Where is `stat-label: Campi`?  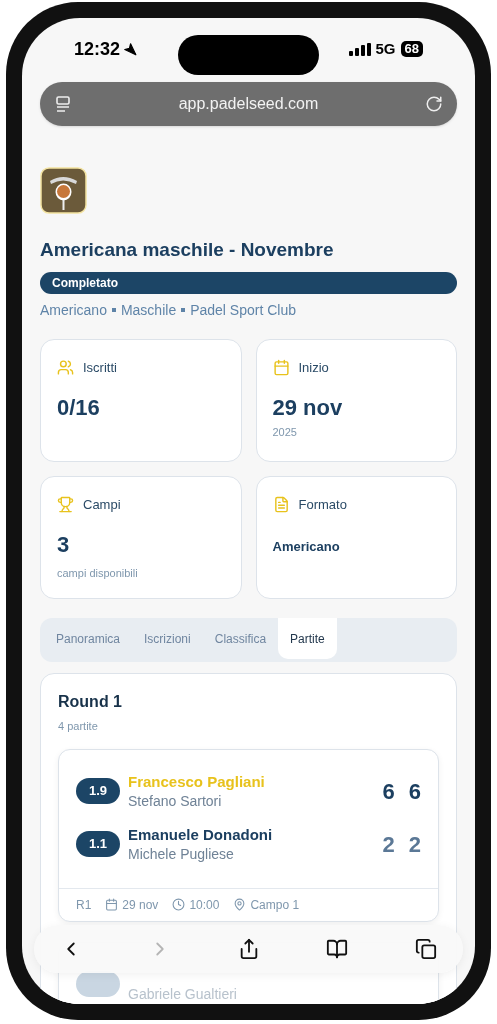
stat-label: Campi is located at coordinates (102, 505).